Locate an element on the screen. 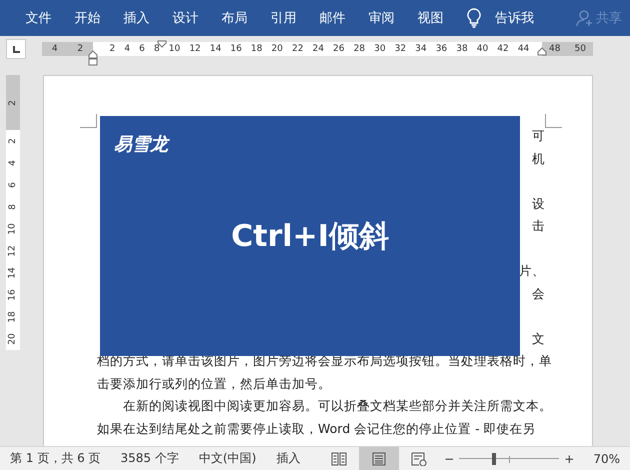 This screenshot has height=470, width=630. ruler-number: 38 is located at coordinates (462, 49).